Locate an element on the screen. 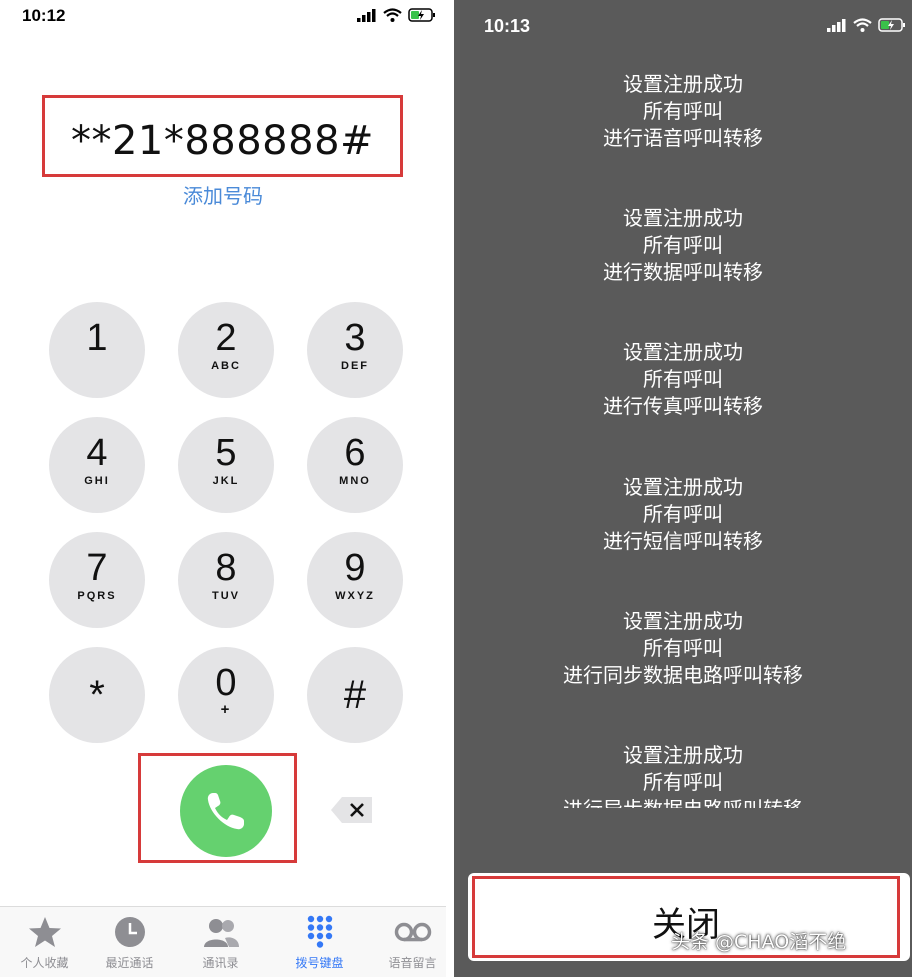 The height and width of the screenshot is (977, 912). tab-label: 拨号键盘 is located at coordinates (319, 963).